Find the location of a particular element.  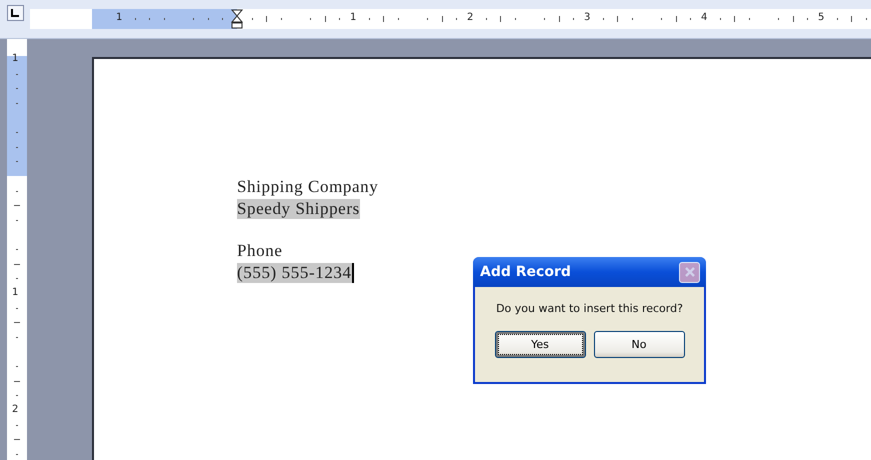

dialog-button: No is located at coordinates (639, 344).